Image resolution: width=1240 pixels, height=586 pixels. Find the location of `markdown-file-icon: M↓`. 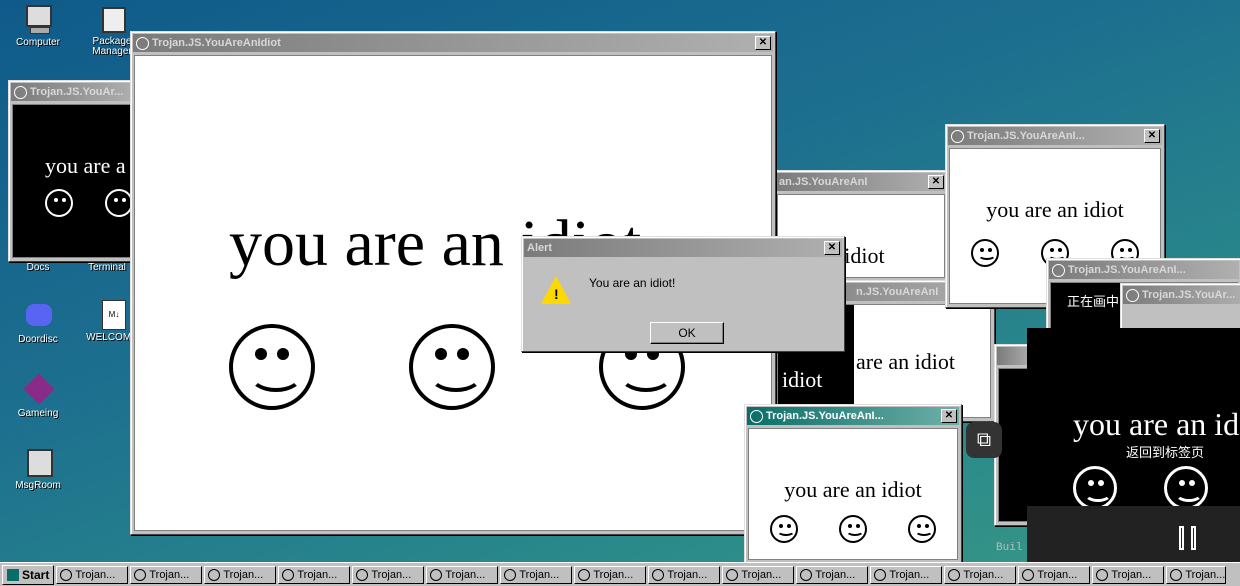

markdown-file-icon: M↓ is located at coordinates (112, 314).